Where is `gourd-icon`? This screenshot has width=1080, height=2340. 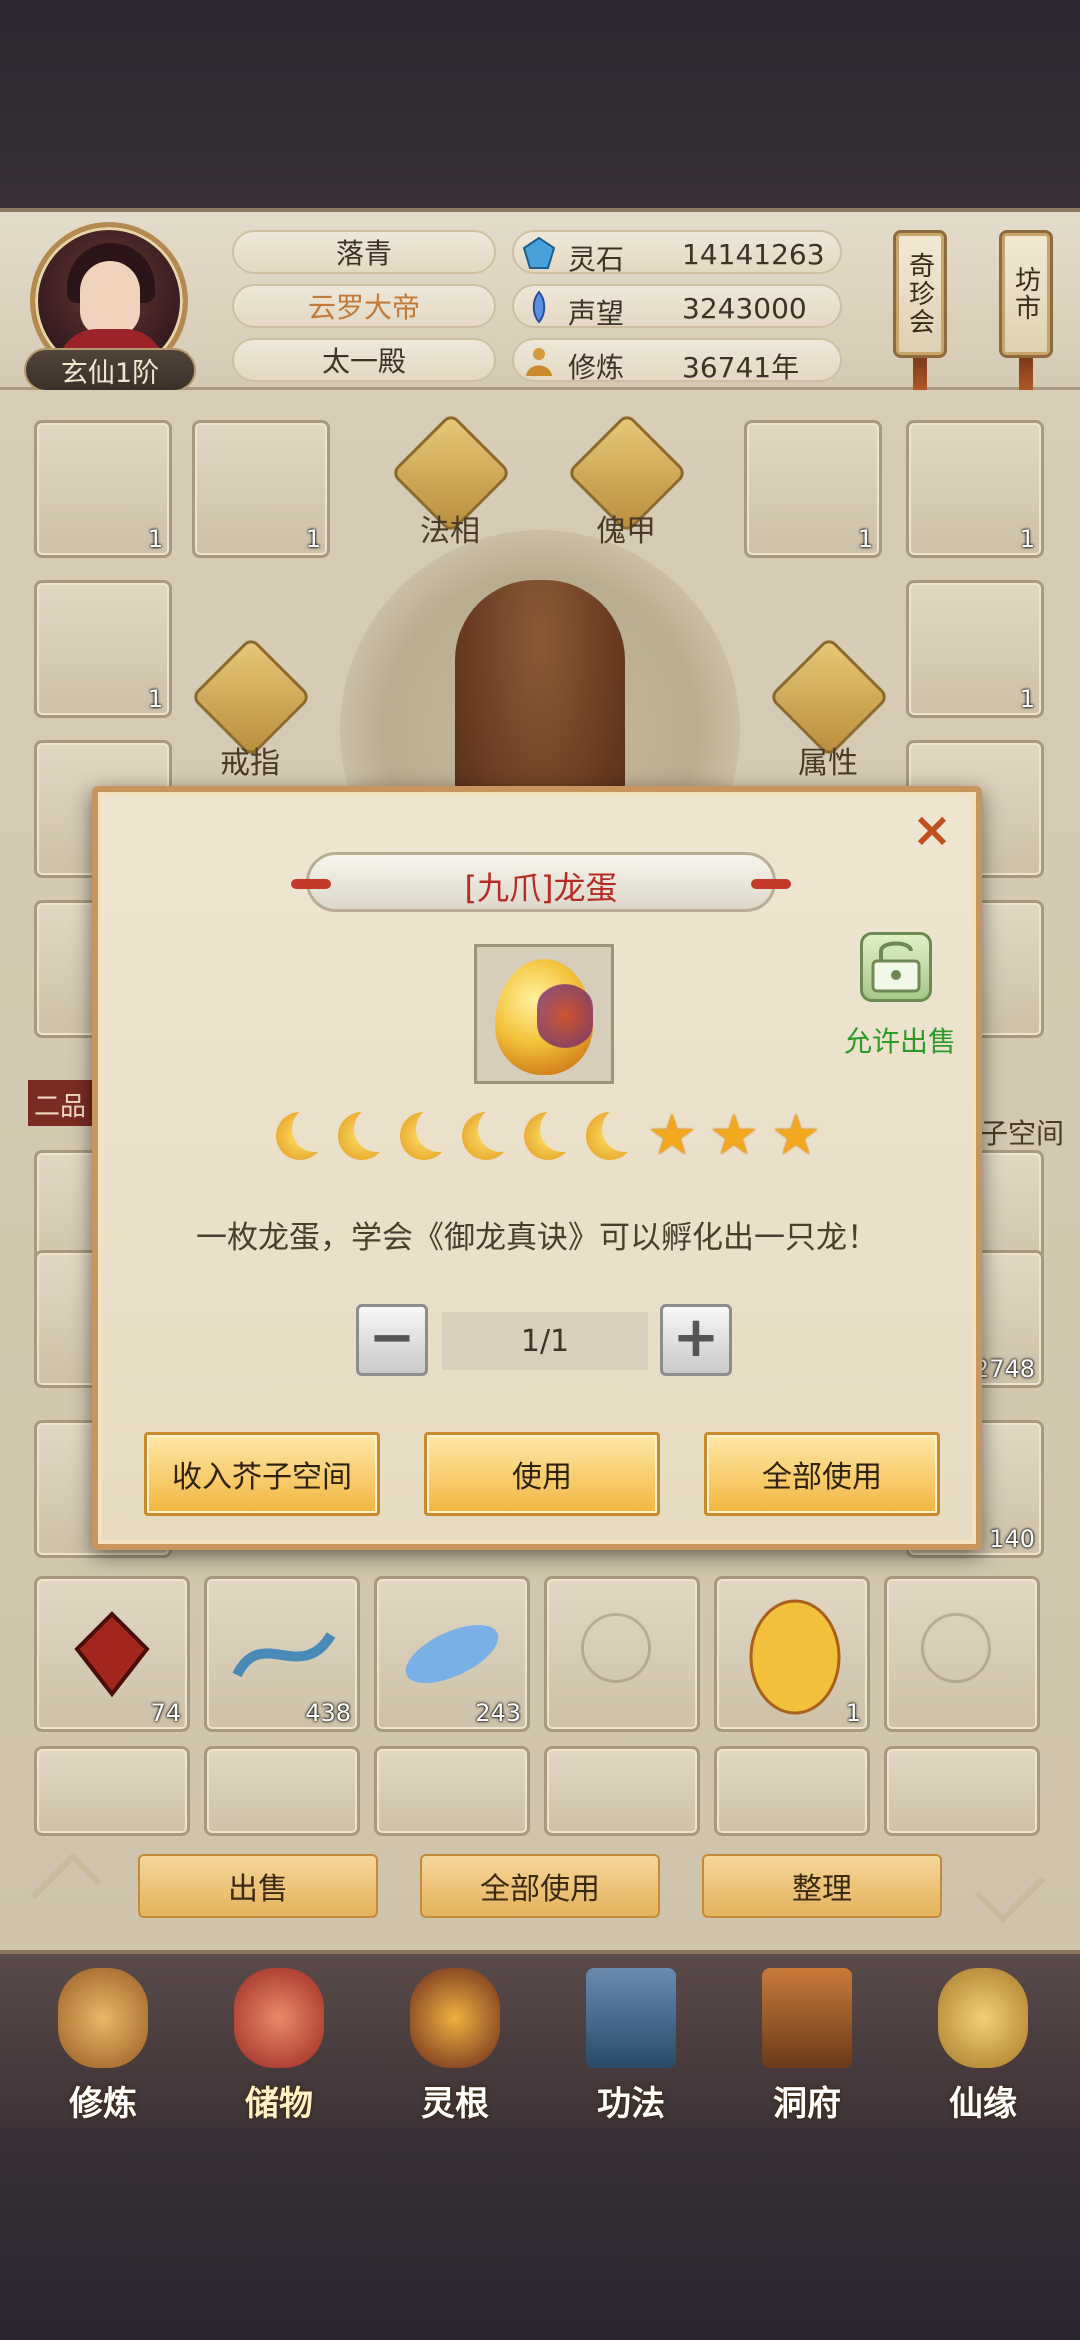 gourd-icon is located at coordinates (983, 2018).